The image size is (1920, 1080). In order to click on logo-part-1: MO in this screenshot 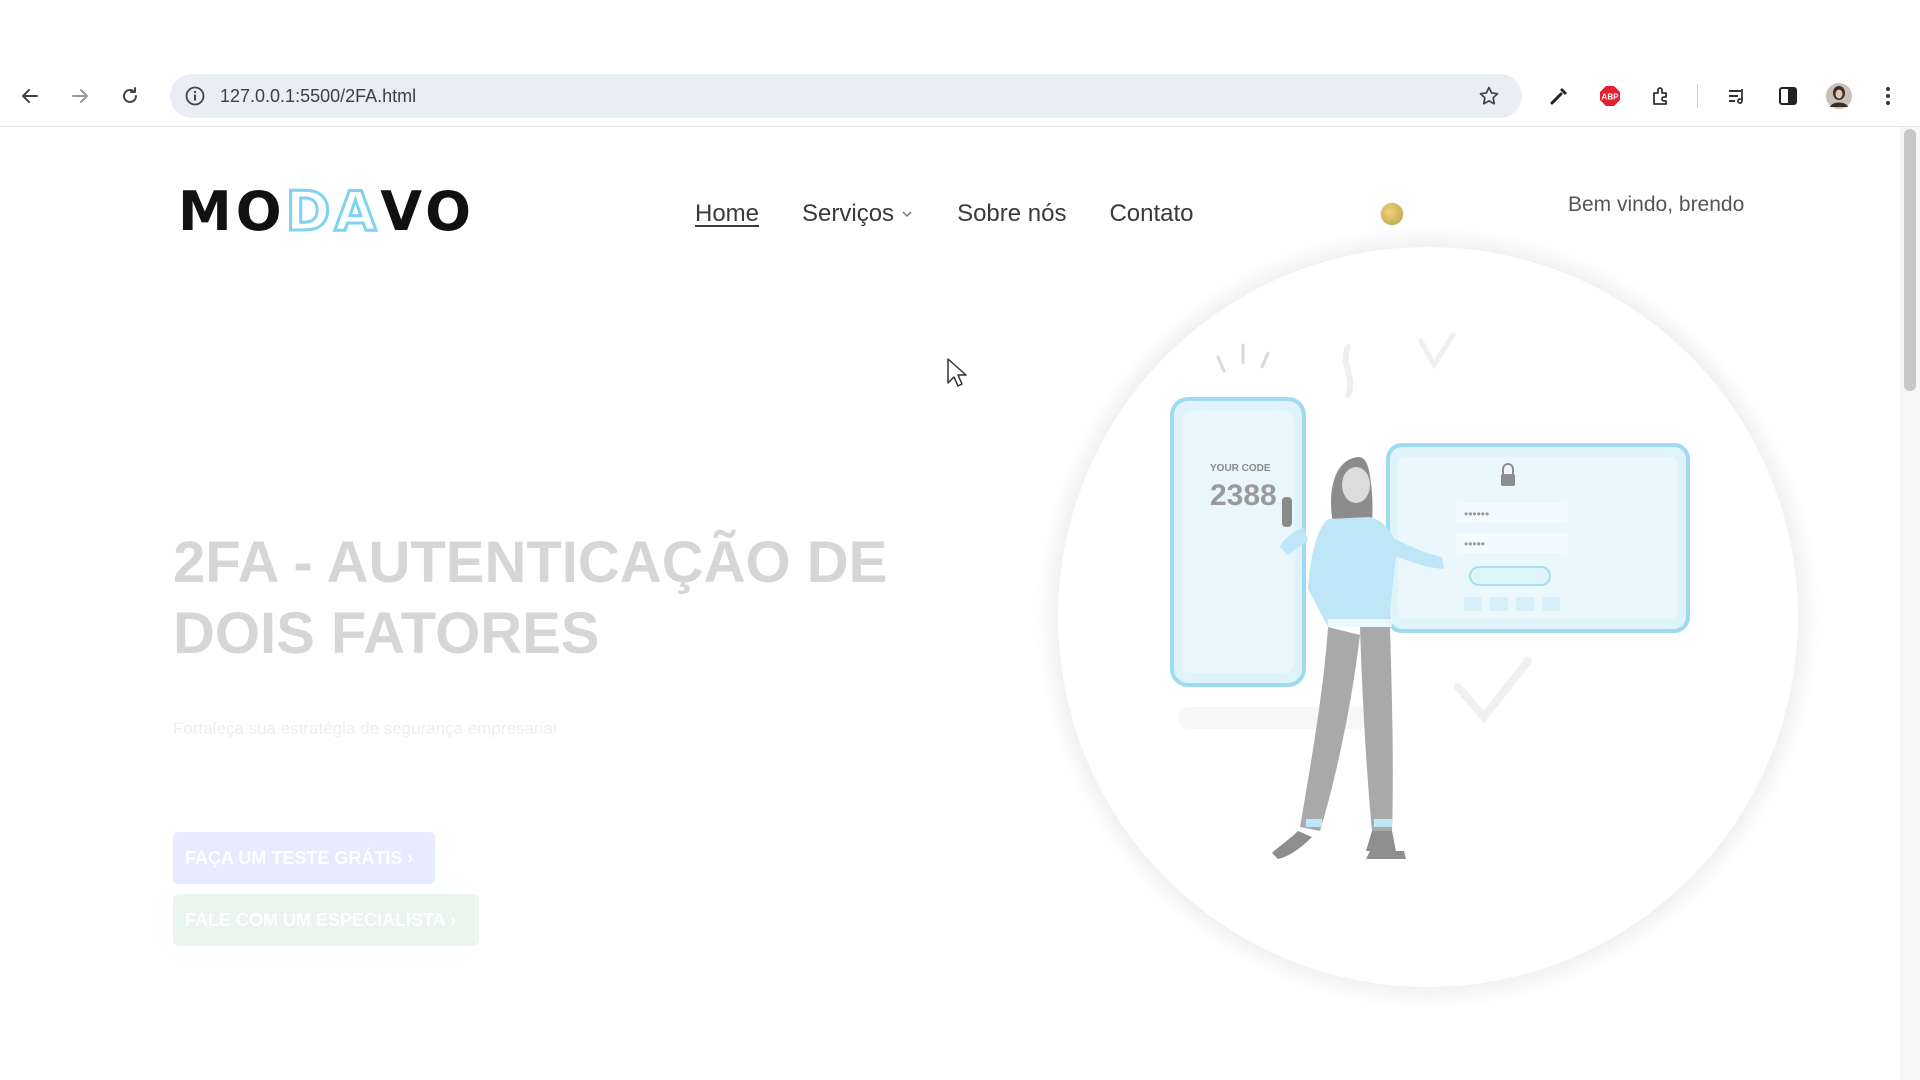, I will do `click(232, 211)`.